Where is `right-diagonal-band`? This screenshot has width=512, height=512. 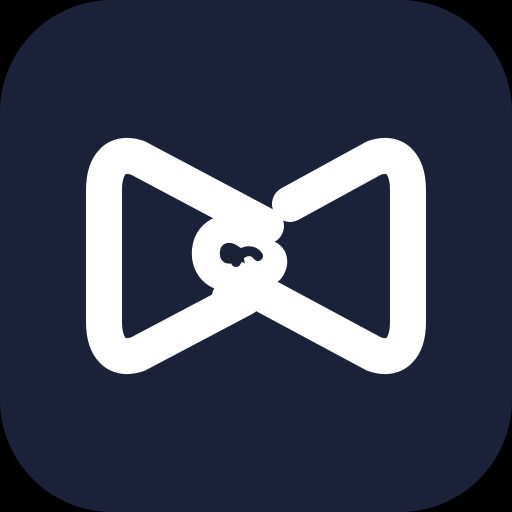 right-diagonal-band is located at coordinates (332, 181).